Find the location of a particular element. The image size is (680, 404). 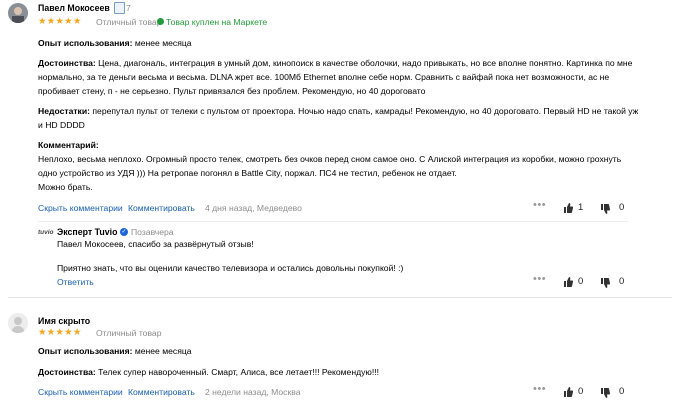

badge-count: 7 is located at coordinates (128, 8).